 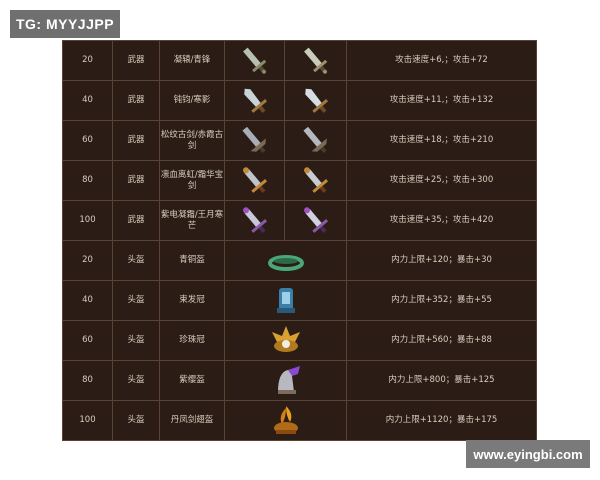 I want to click on table-row: 80 头盔 紫缨盔 内力上限+800；暴击+125, so click(x=299, y=380).